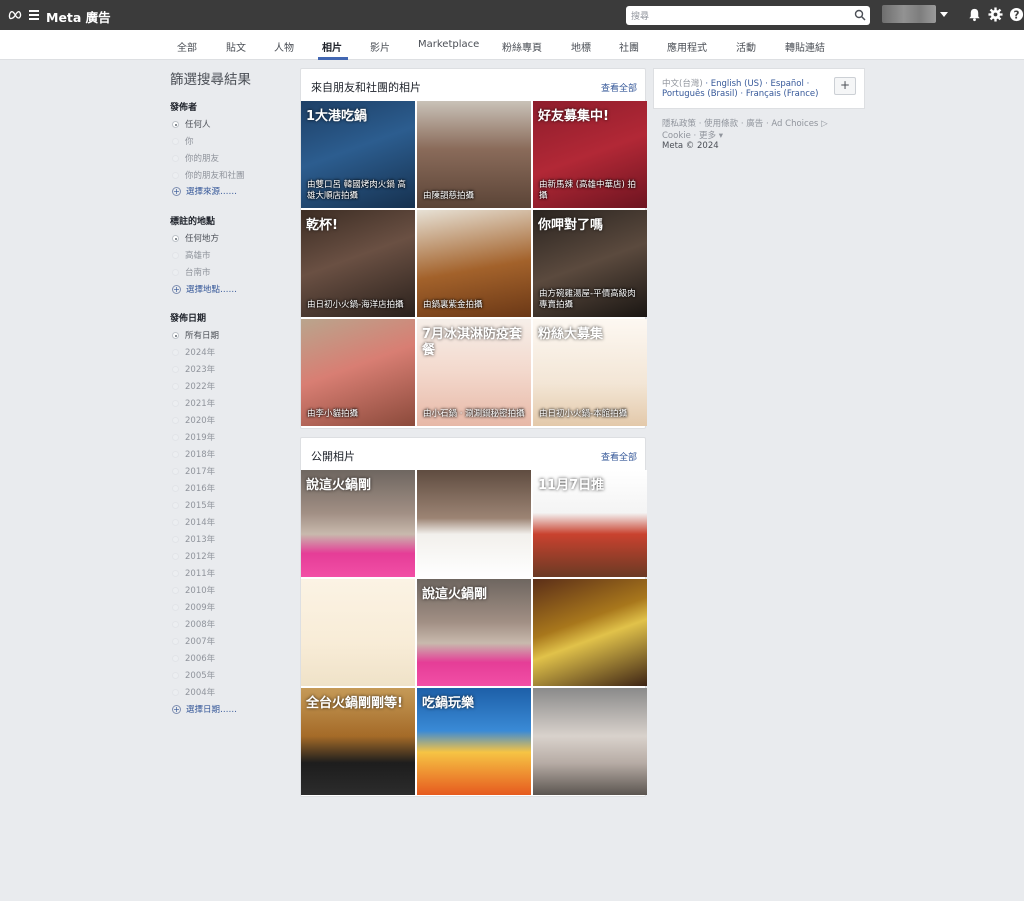 This screenshot has height=901, width=1024. I want to click on tab-places: 地標, so click(581, 46).